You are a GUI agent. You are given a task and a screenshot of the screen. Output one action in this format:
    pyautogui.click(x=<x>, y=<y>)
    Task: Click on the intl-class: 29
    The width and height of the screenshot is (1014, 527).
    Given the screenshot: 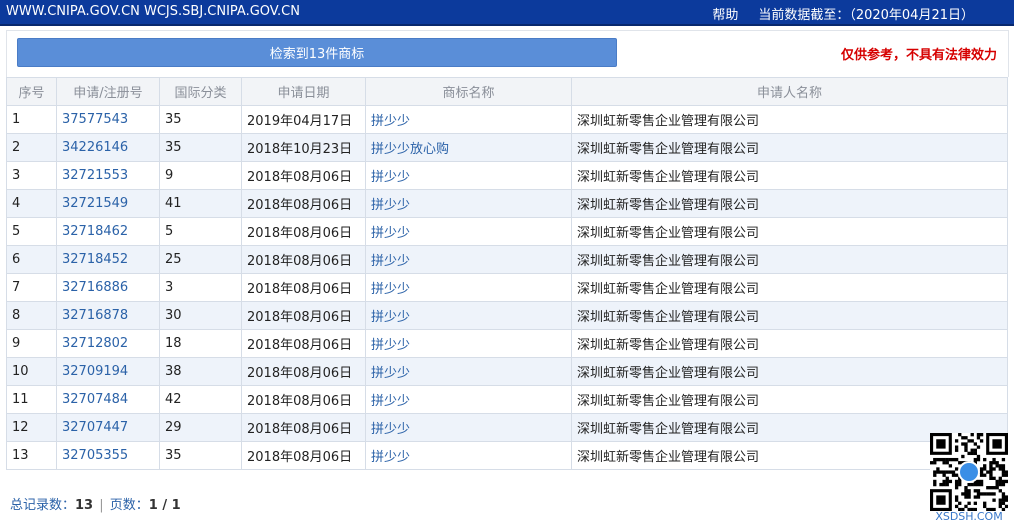 What is the action you would take?
    pyautogui.click(x=200, y=427)
    